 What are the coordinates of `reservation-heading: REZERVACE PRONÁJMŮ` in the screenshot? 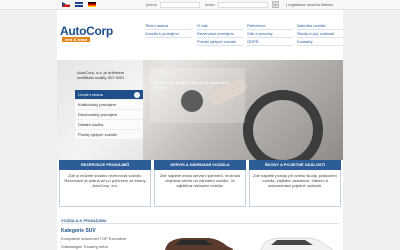 It's located at (105, 165).